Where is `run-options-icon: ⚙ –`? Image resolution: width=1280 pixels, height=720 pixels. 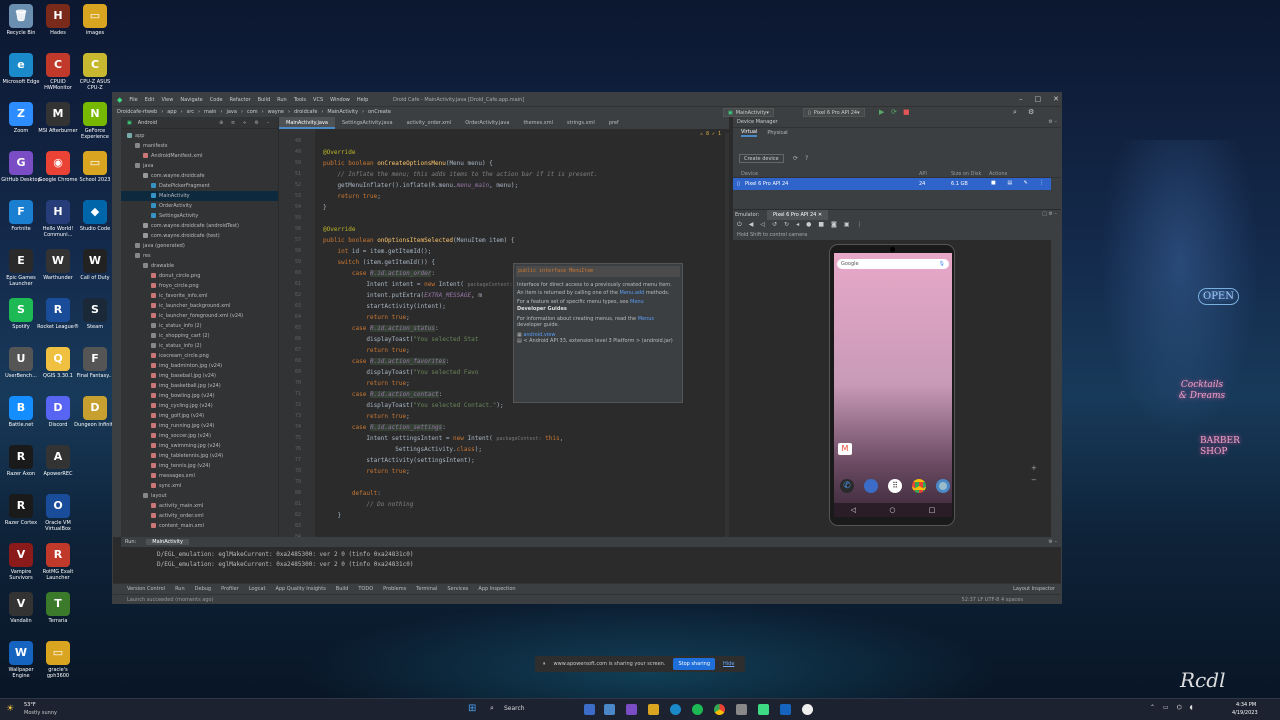
run-options-icon: ⚙ – is located at coordinates (1052, 542).